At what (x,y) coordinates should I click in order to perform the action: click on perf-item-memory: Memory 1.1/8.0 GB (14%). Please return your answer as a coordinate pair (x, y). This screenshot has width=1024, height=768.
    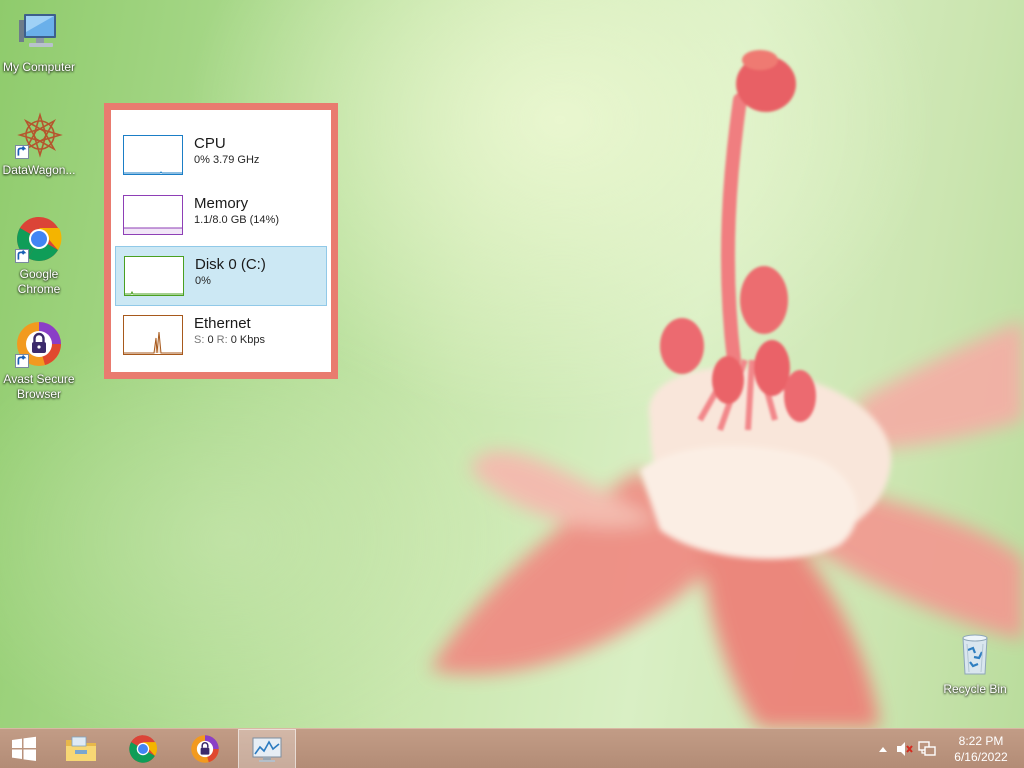
    Looking at the image, I should click on (221, 216).